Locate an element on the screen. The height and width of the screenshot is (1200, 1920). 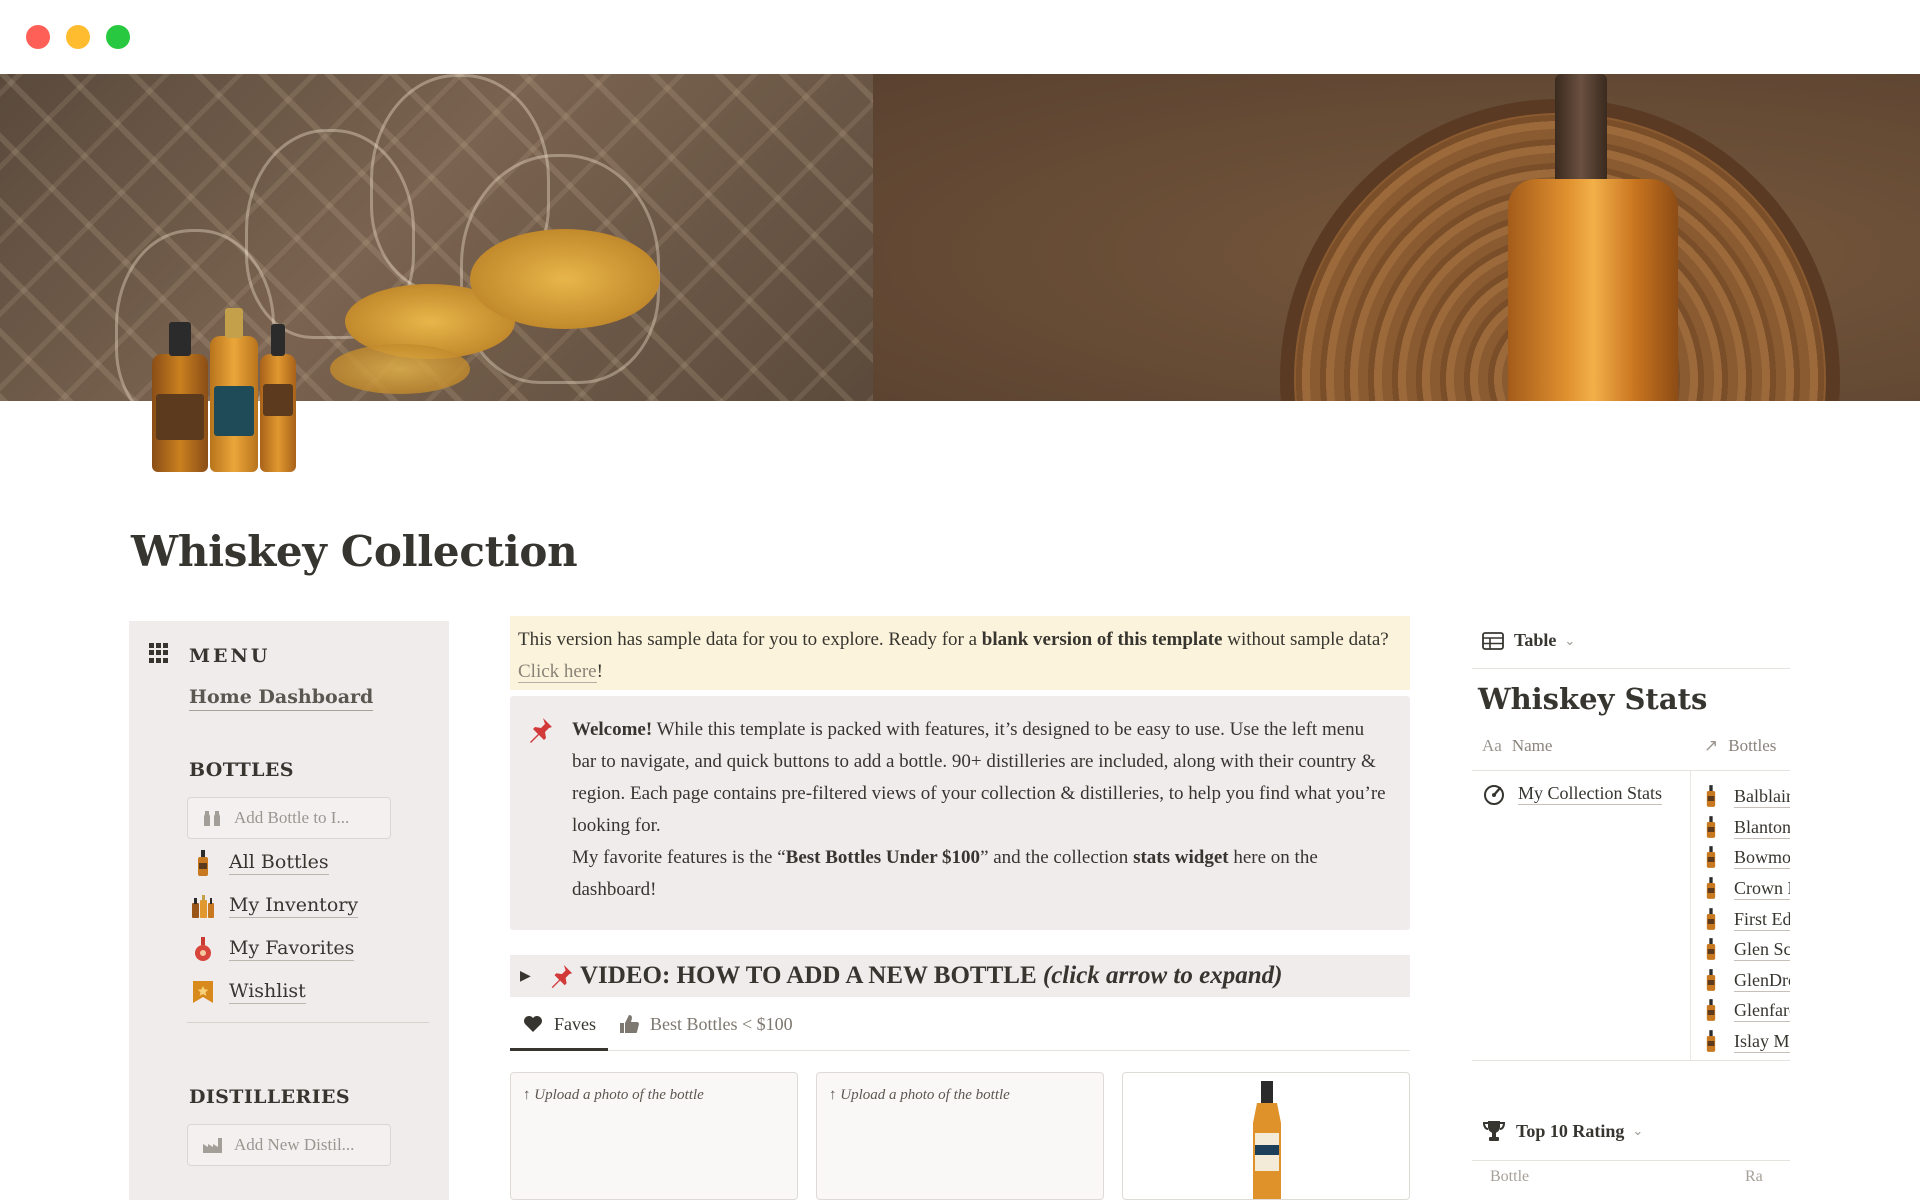
bottle-relation-item: Bowmore is located at coordinates (1748, 858).